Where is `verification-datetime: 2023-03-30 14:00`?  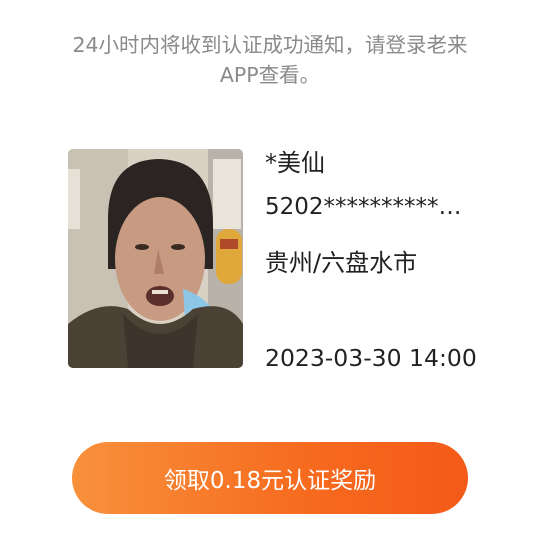 verification-datetime: 2023-03-30 14:00 is located at coordinates (371, 358).